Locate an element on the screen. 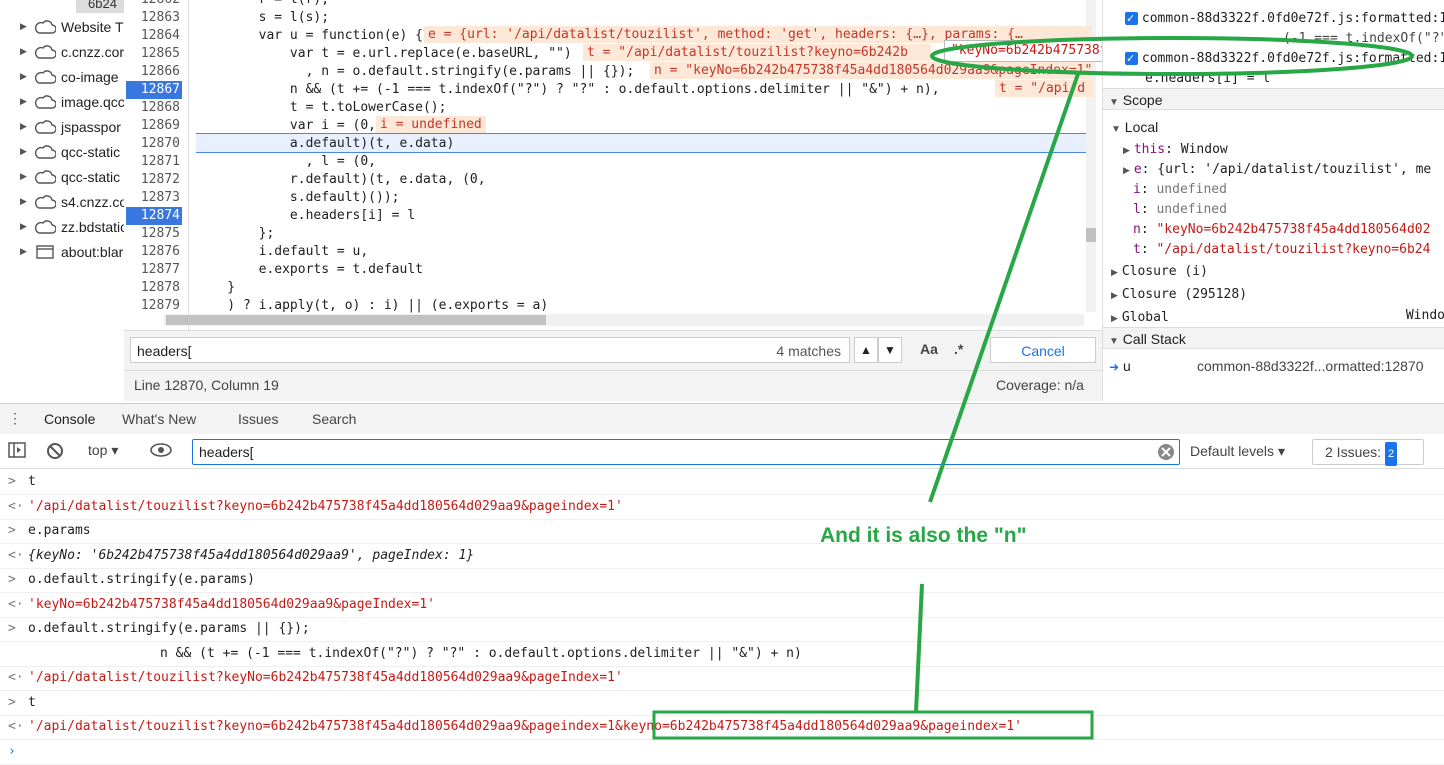 Image resolution: width=1444 pixels, height=765 pixels. issues-button: 2 Issues: 2 is located at coordinates (1368, 452).